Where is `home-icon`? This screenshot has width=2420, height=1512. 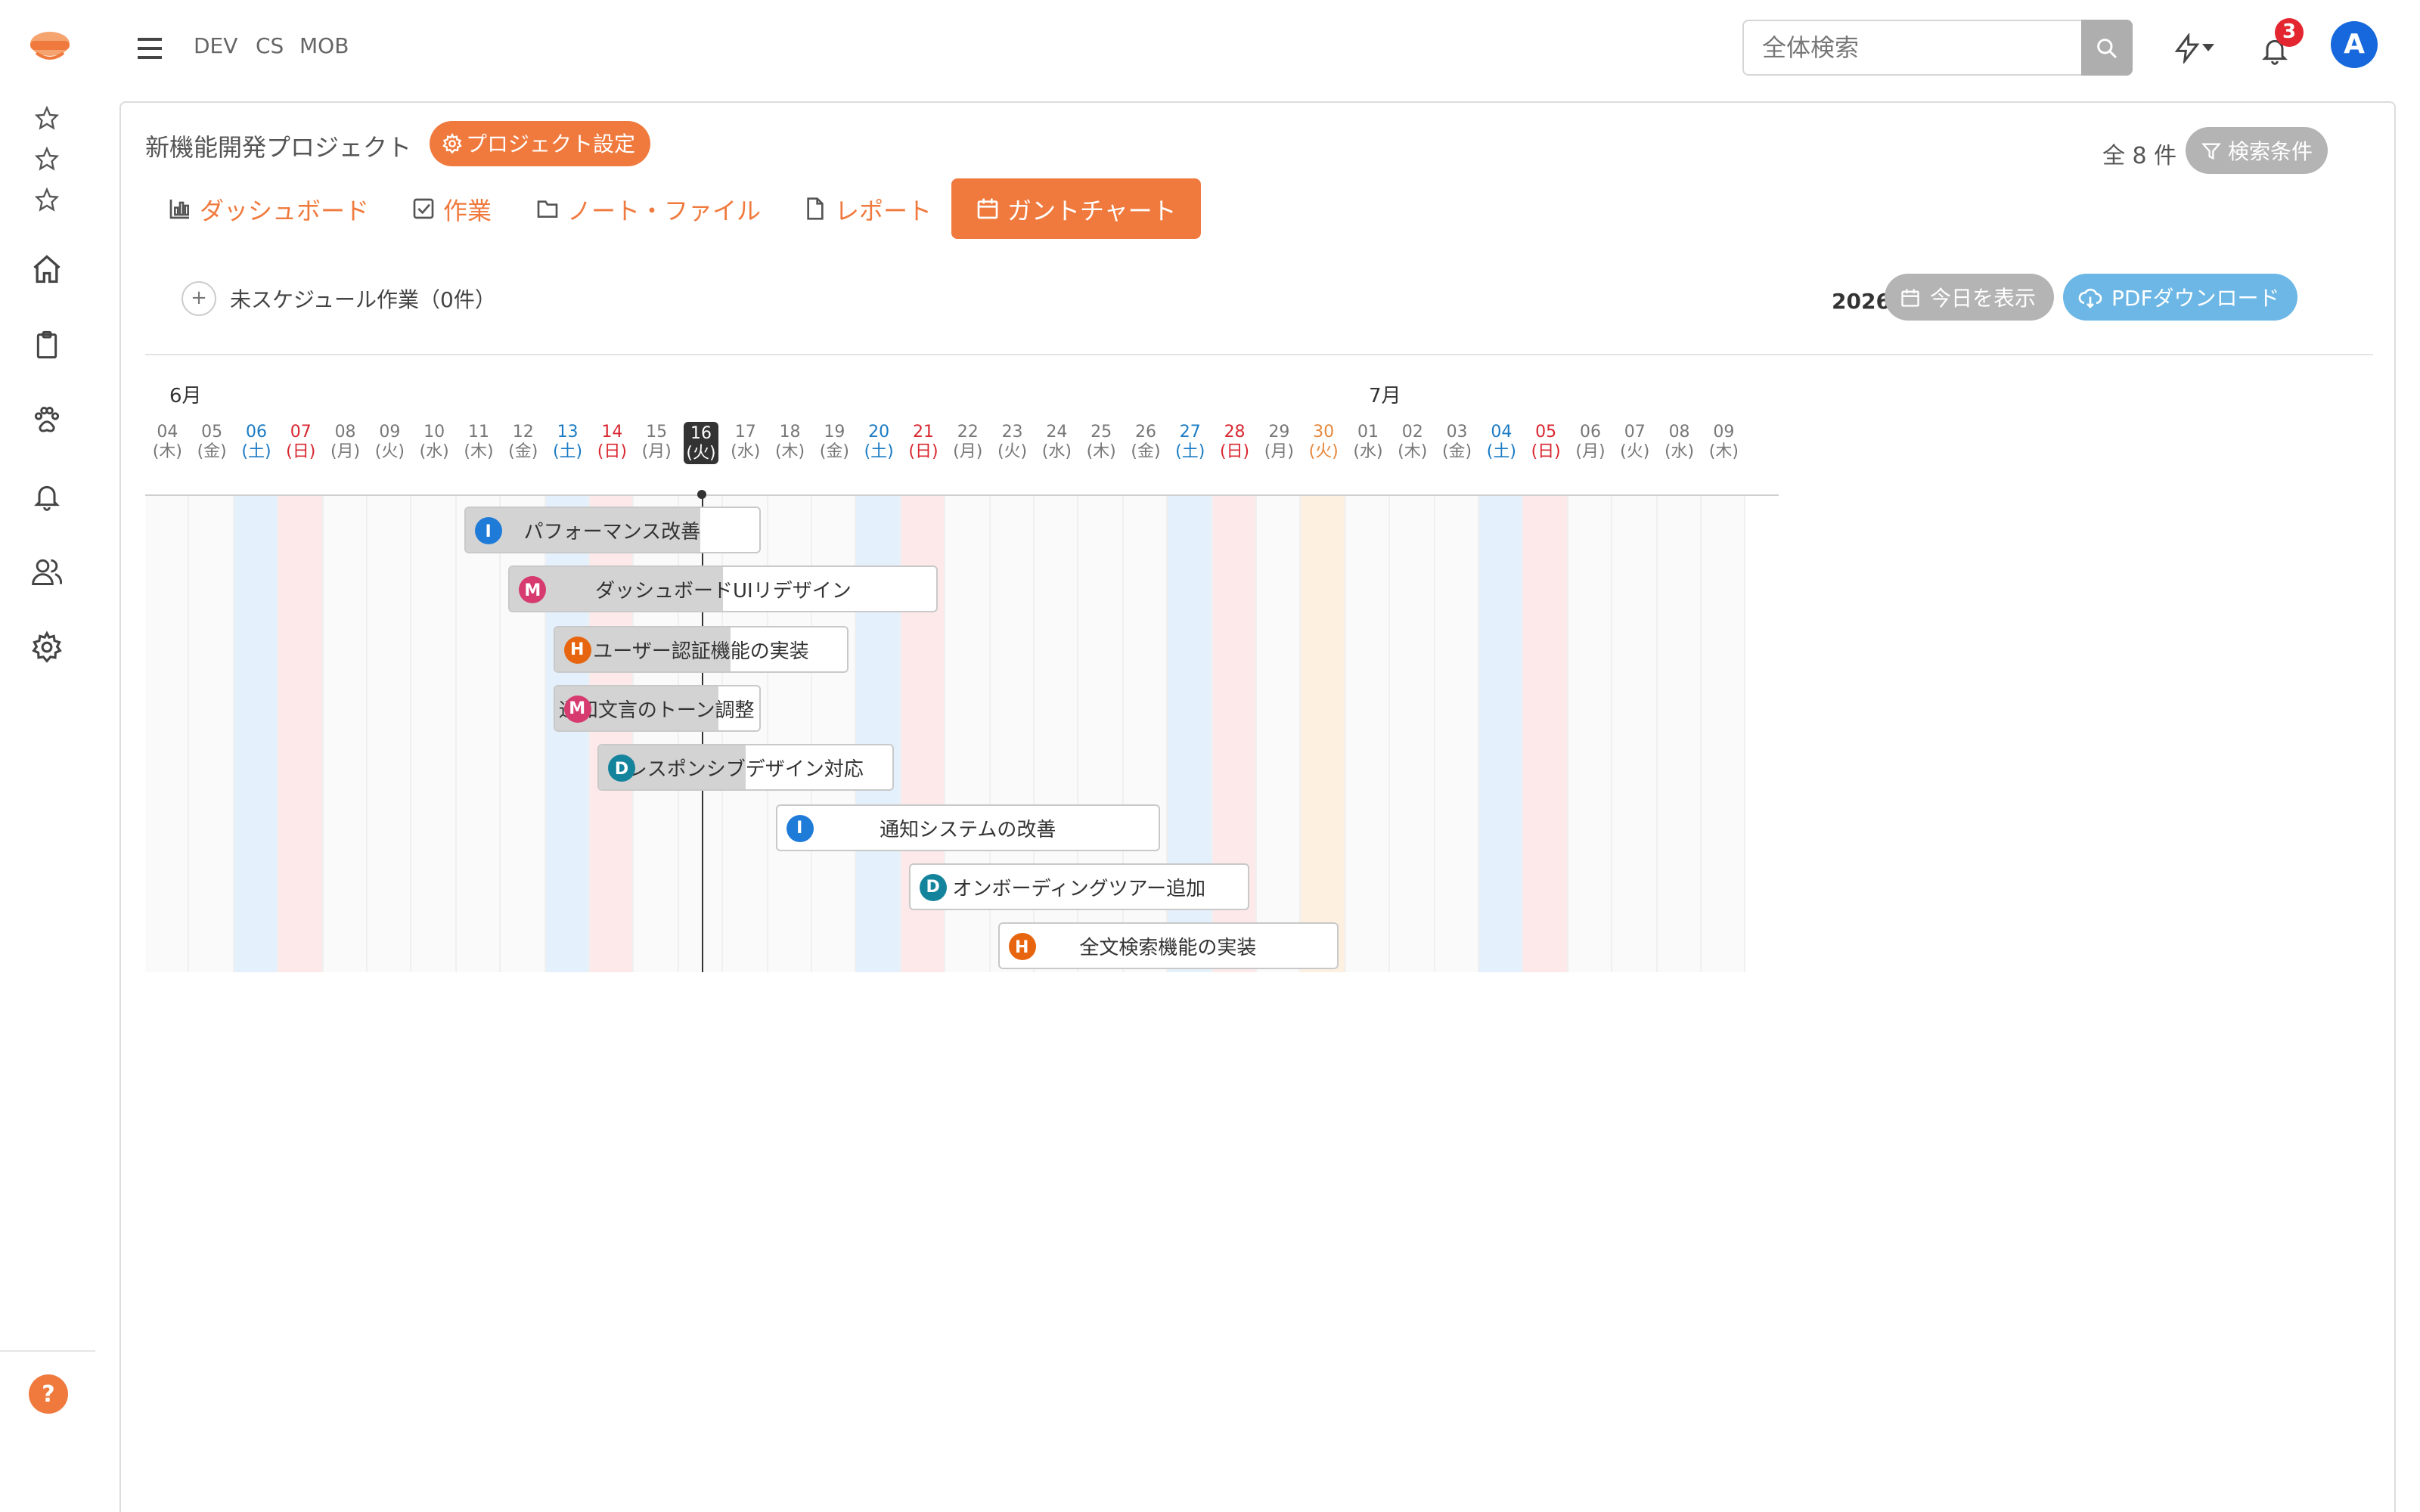 home-icon is located at coordinates (47, 269).